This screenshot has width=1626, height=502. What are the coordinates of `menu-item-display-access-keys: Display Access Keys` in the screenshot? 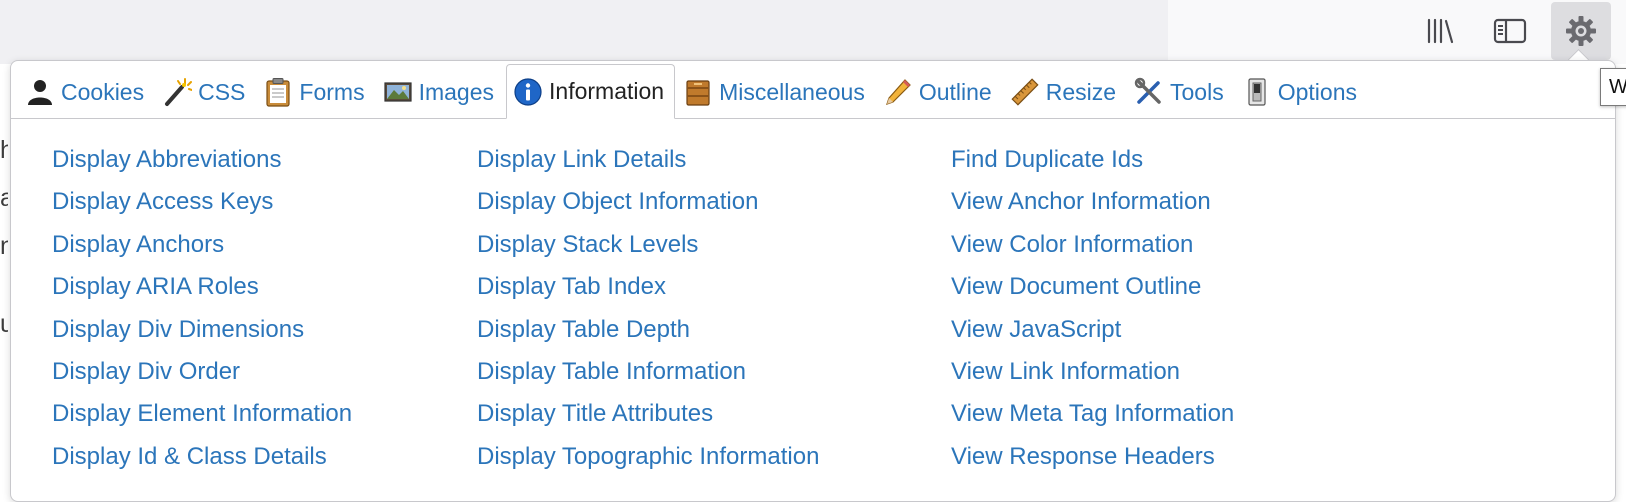 It's located at (202, 202).